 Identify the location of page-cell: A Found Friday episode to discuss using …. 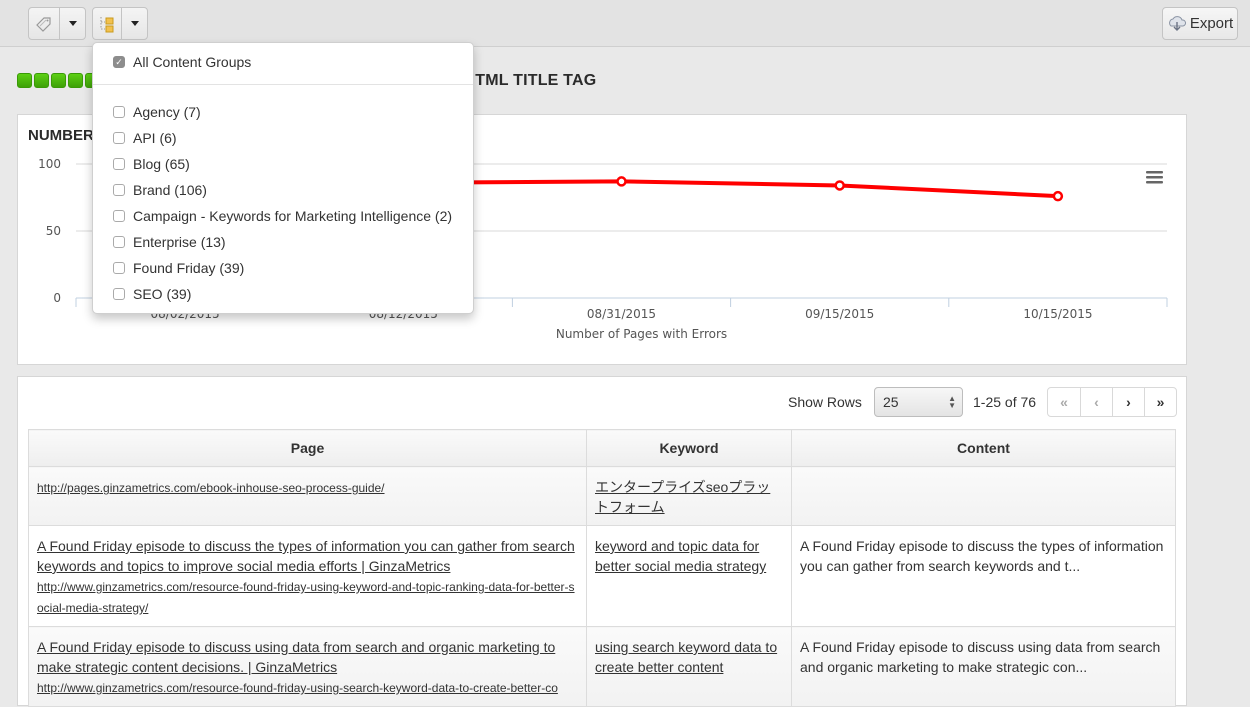
(307, 666).